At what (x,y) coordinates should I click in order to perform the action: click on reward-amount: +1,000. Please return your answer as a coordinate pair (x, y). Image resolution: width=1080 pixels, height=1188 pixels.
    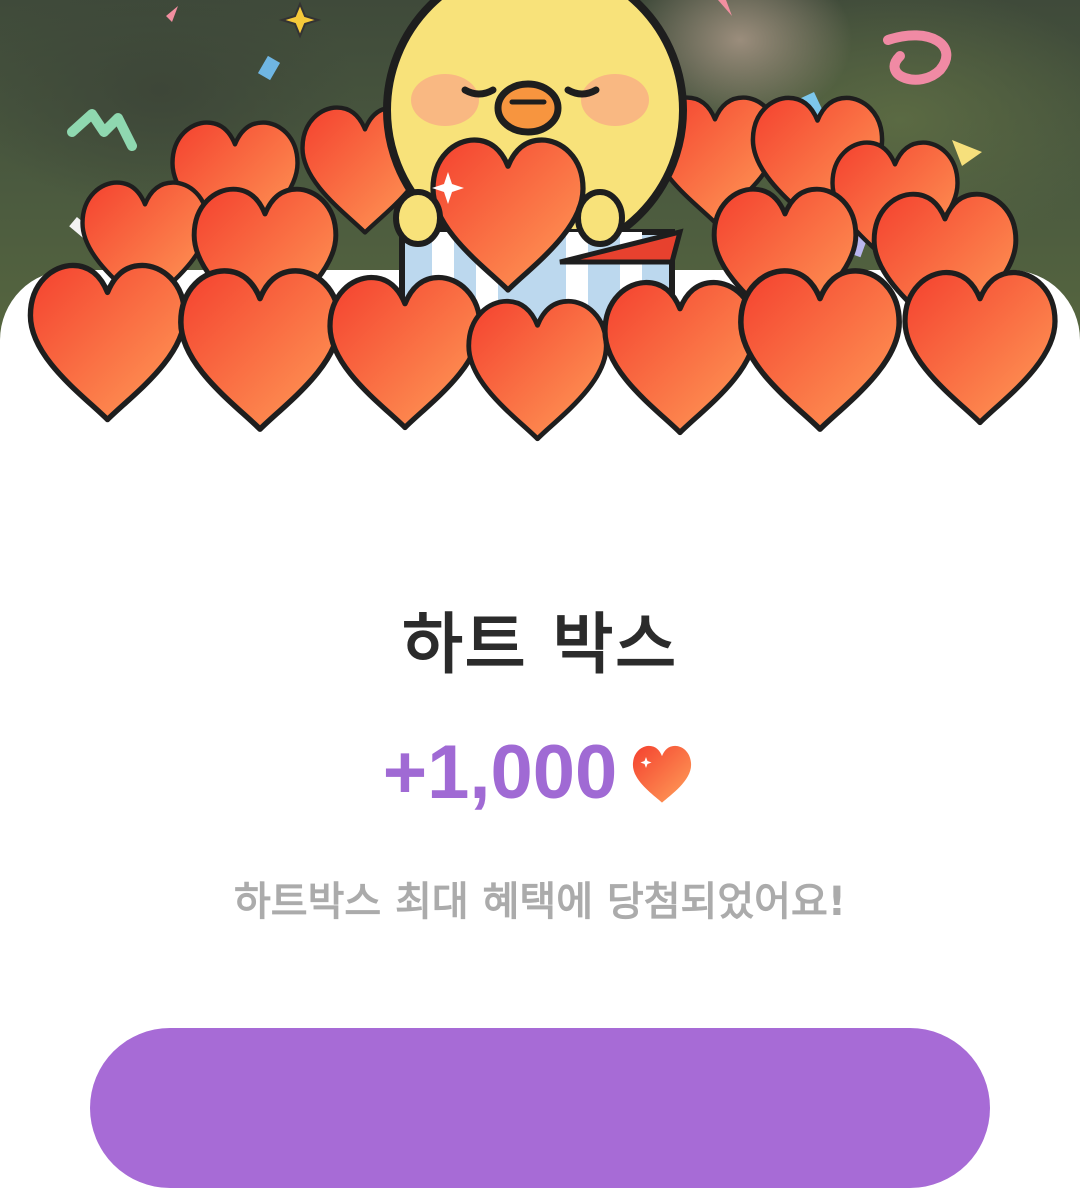
    Looking at the image, I should click on (500, 772).